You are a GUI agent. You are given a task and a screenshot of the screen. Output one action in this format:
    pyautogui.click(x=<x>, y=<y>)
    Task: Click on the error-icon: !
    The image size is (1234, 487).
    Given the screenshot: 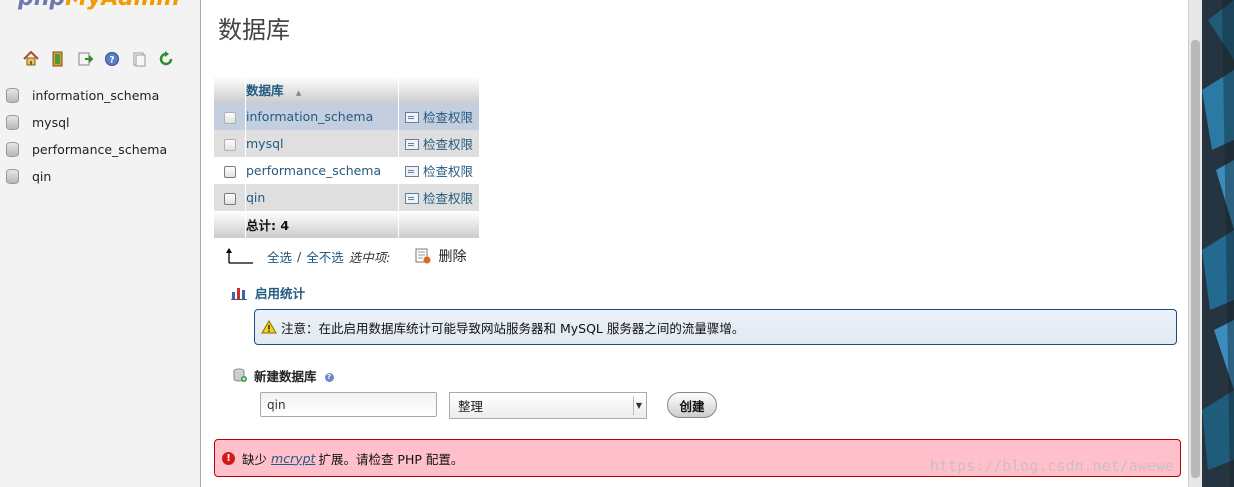 What is the action you would take?
    pyautogui.click(x=228, y=458)
    